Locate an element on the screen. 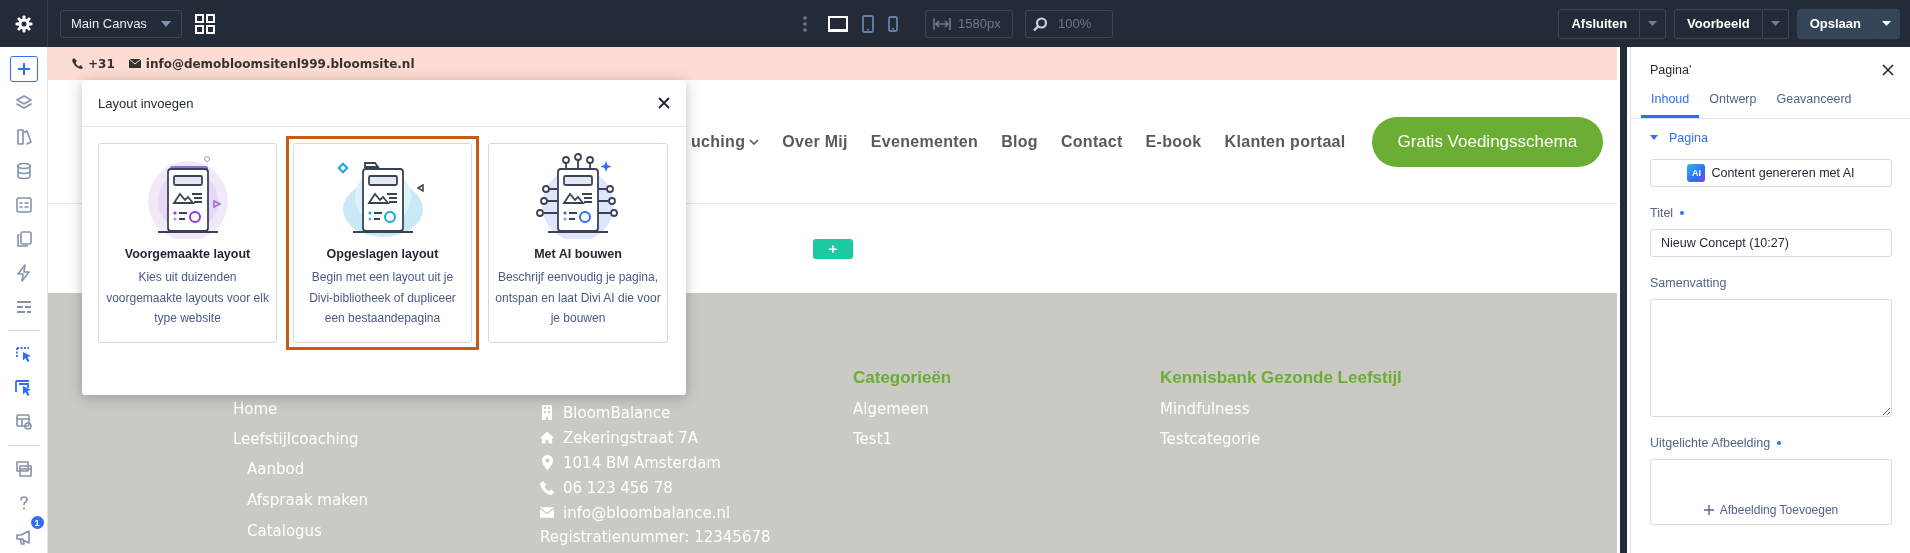 This screenshot has height=553, width=1910. sections-icon is located at coordinates (23, 307).